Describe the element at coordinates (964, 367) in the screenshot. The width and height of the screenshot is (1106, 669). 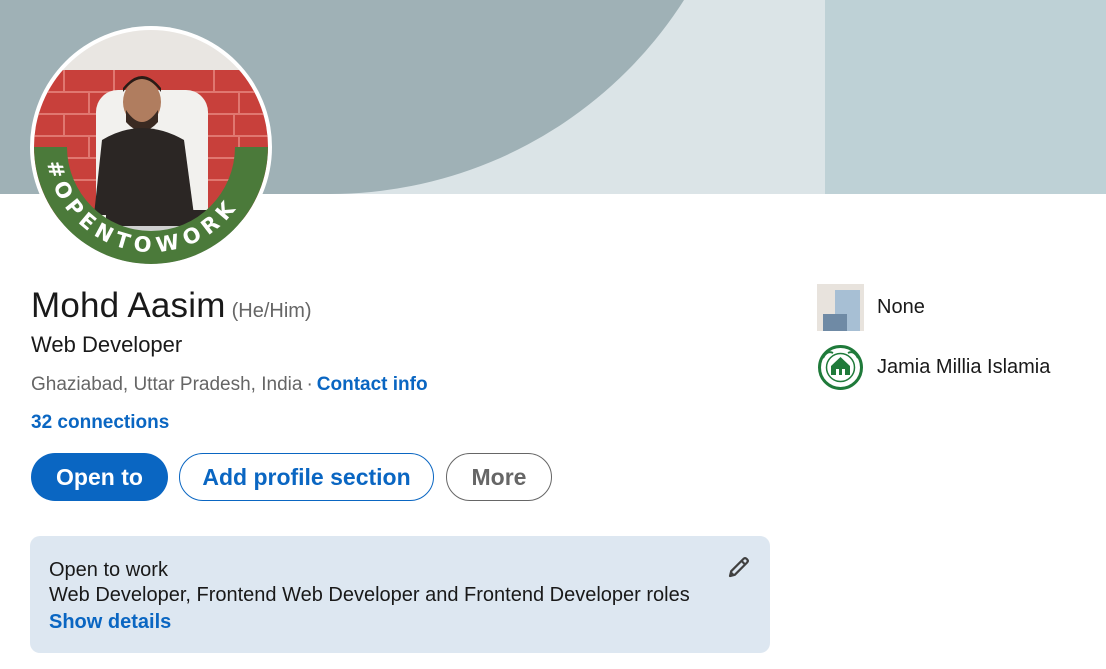
I see `education-label: Jamia Millia Islamia` at that location.